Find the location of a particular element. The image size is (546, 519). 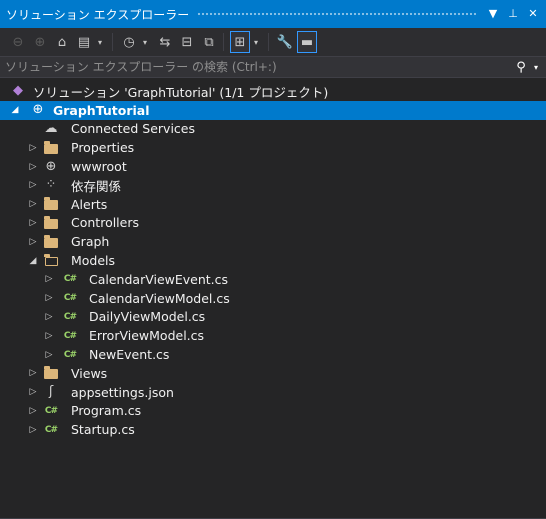

properties-folder-icon-shape is located at coordinates (51, 147).